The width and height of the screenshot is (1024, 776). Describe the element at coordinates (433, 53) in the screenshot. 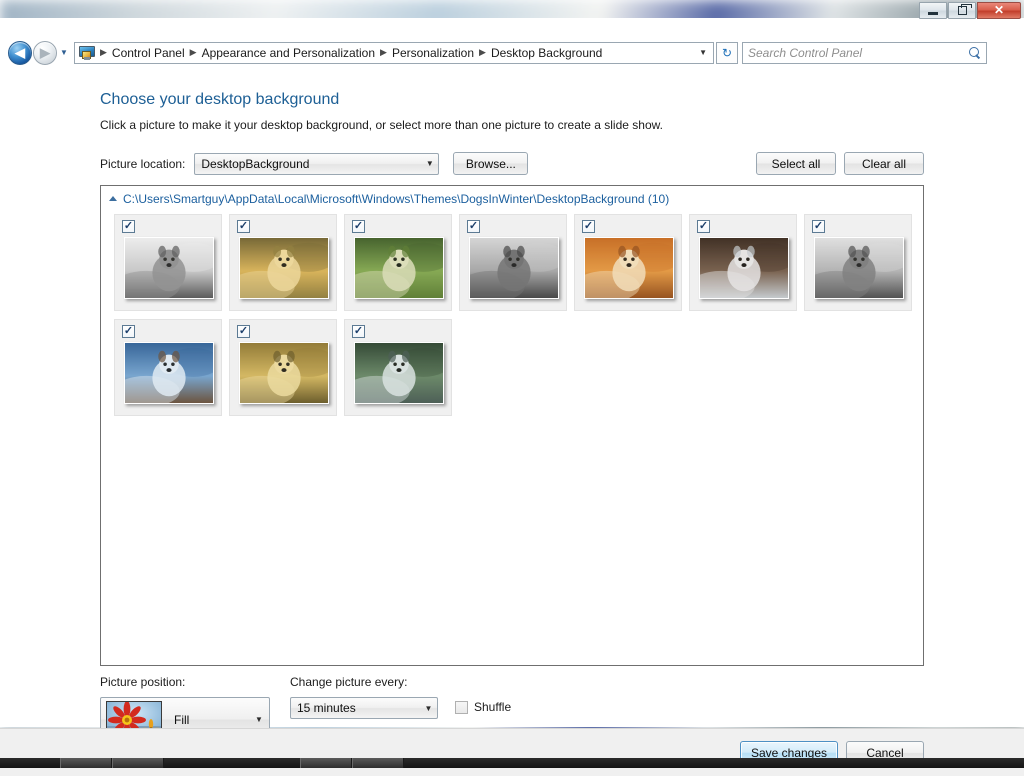

I see `breadcrumb-item-personalization: Personalization` at that location.